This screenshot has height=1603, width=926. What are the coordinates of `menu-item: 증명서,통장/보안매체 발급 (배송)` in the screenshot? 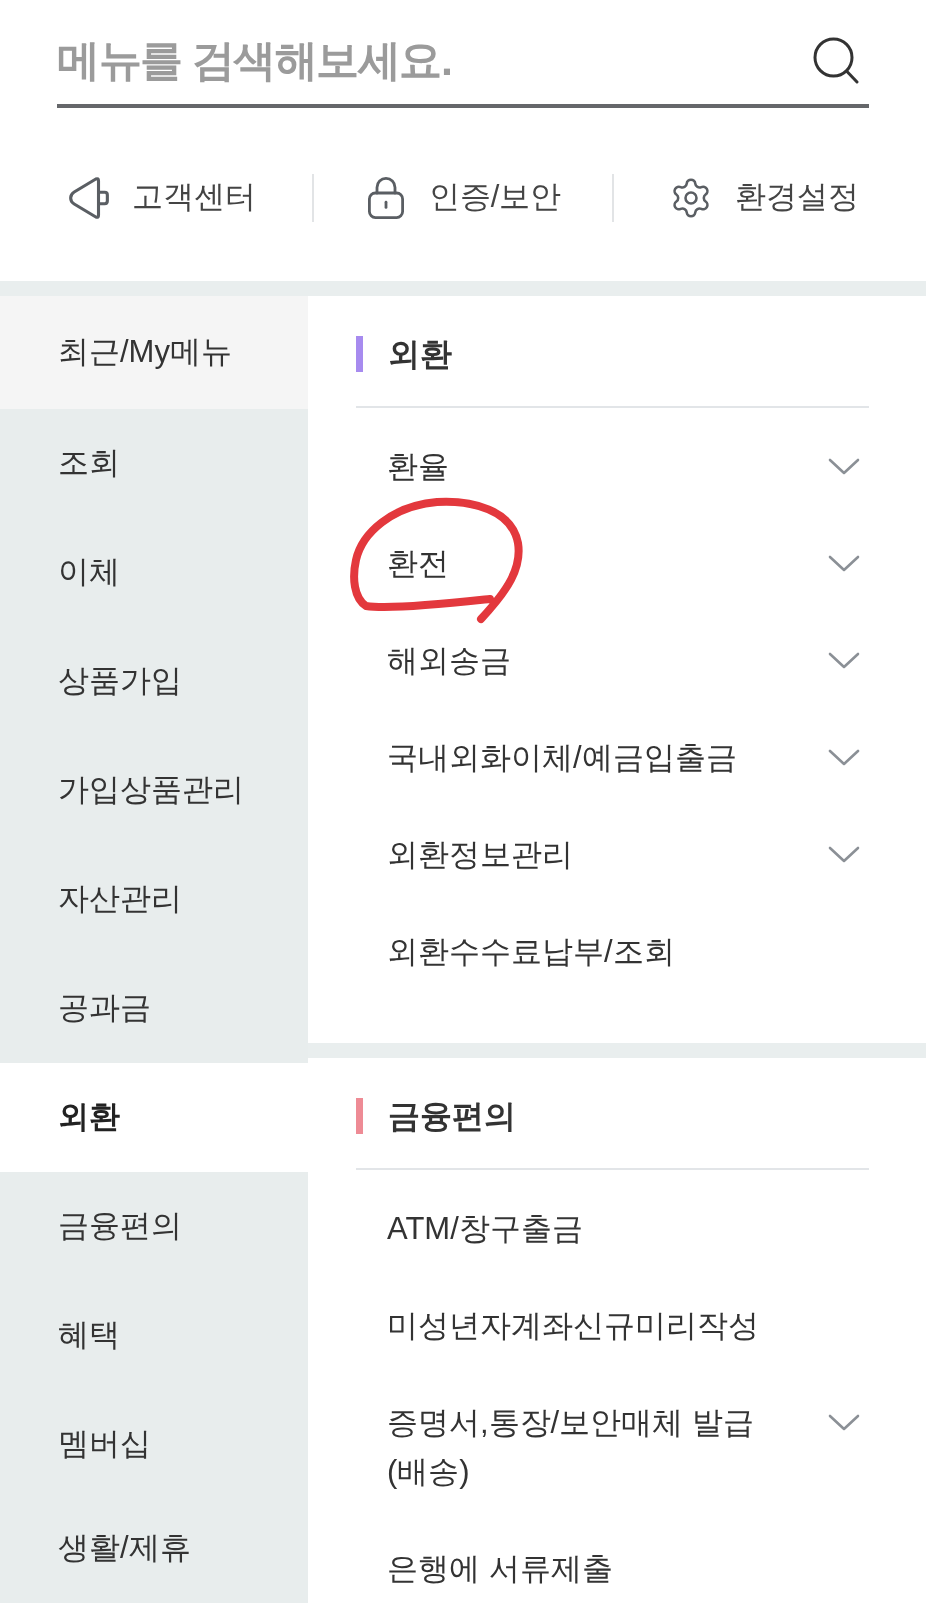 It's located at (612, 1447).